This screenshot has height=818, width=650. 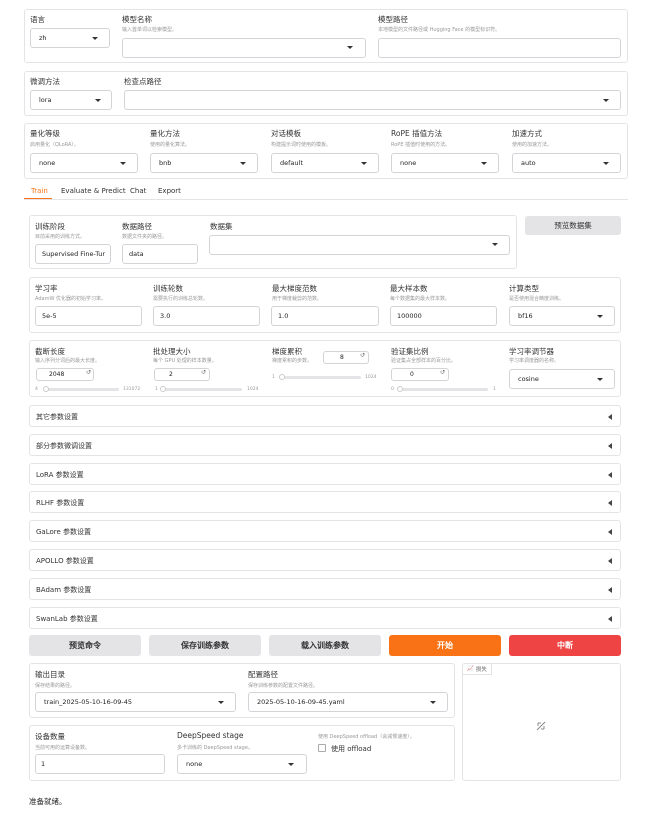 What do you see at coordinates (573, 225) in the screenshot?
I see `preview-dataset-button: 预览数据集` at bounding box center [573, 225].